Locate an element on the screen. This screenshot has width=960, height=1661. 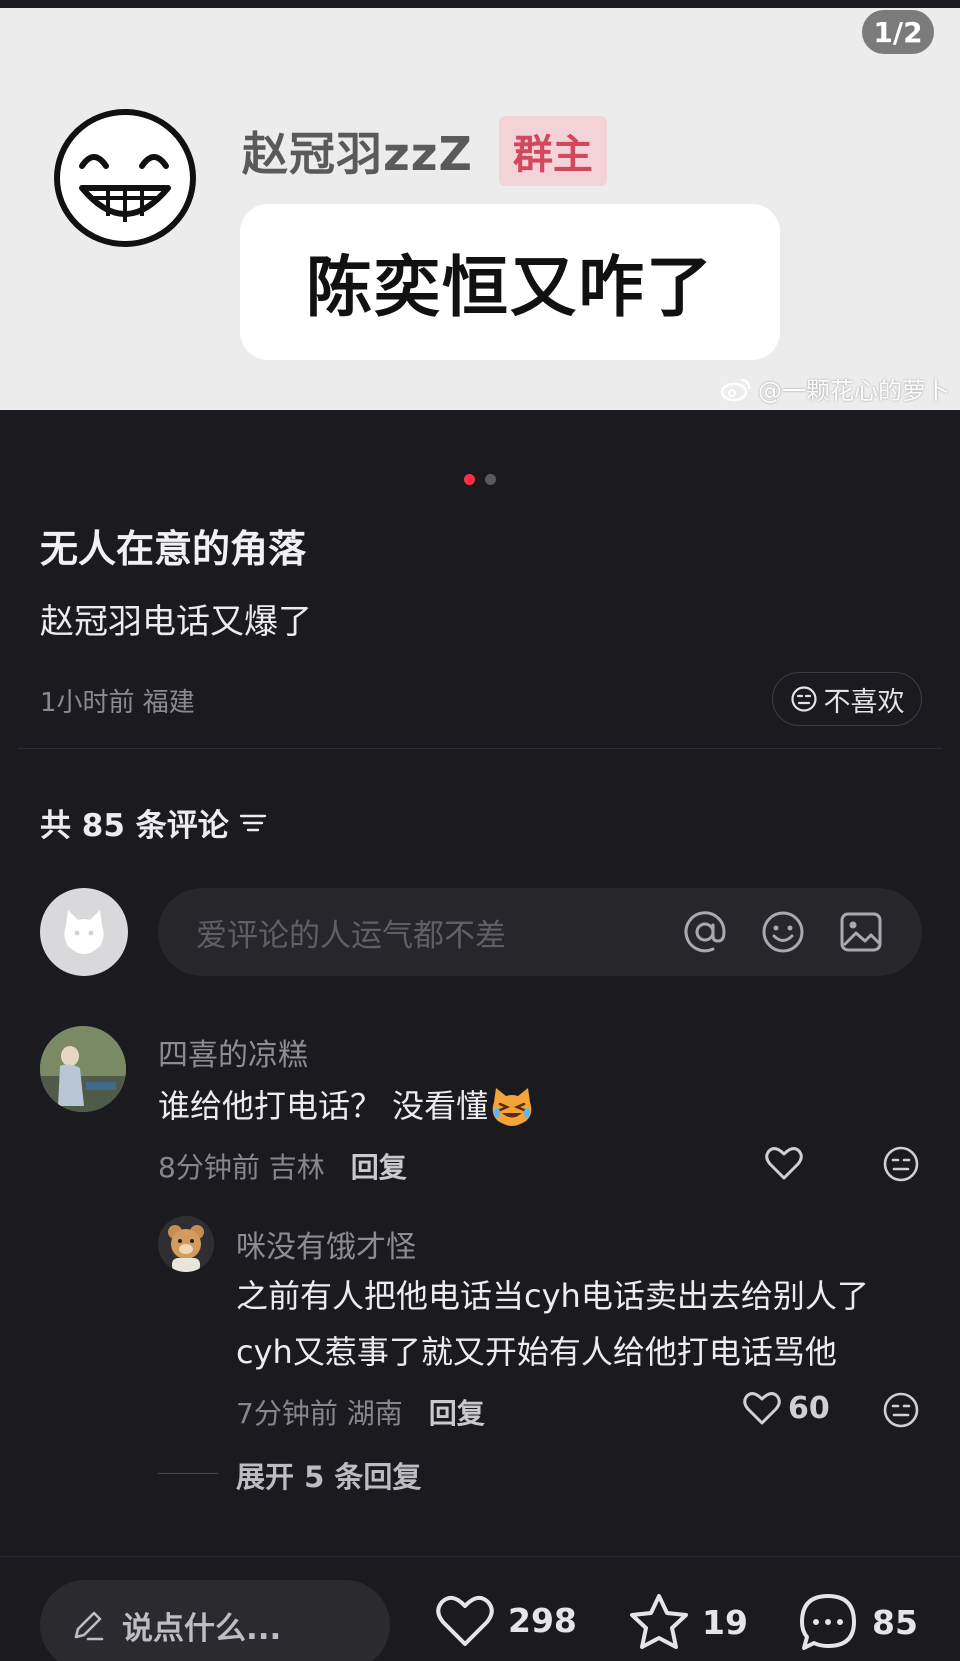
comment-input: 爱评论的人运气都不差 is located at coordinates (540, 932).